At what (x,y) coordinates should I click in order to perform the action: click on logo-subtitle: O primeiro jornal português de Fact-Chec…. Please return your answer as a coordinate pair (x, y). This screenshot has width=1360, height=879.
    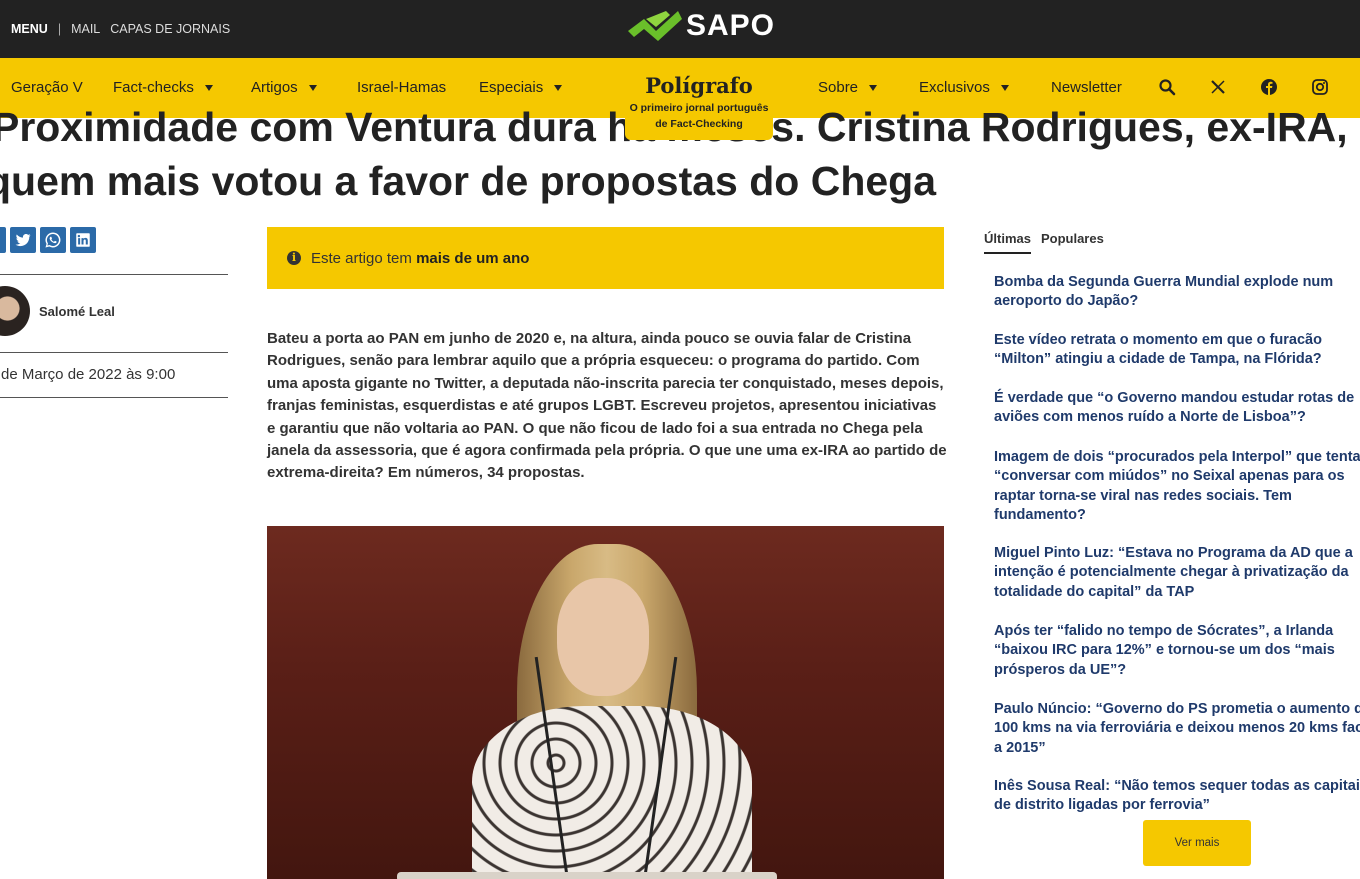
    Looking at the image, I should click on (699, 116).